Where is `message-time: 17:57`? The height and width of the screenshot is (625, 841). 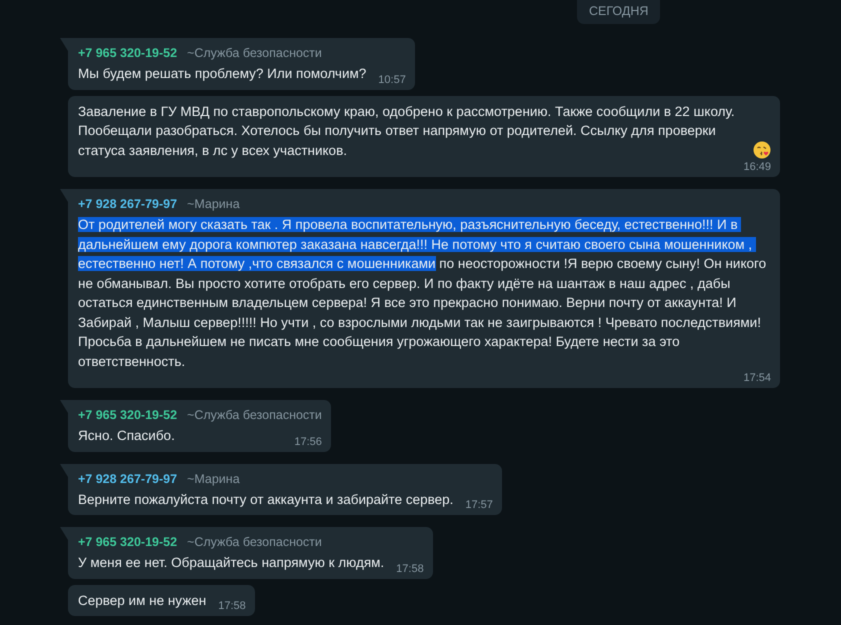
message-time: 17:57 is located at coordinates (479, 505).